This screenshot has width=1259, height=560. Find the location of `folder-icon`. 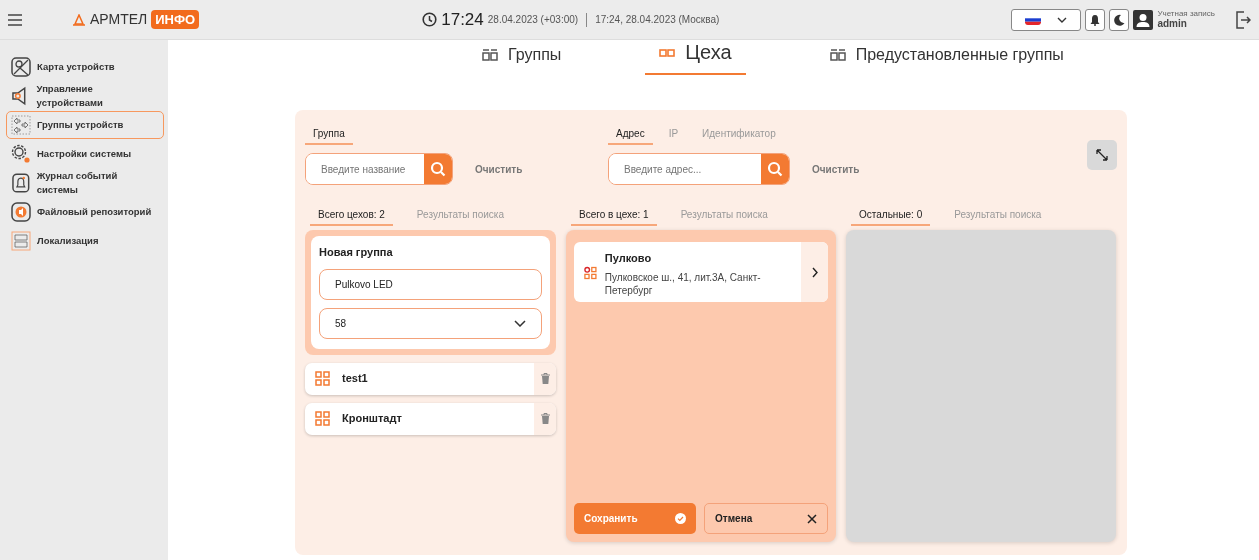

folder-icon is located at coordinates (21, 212).